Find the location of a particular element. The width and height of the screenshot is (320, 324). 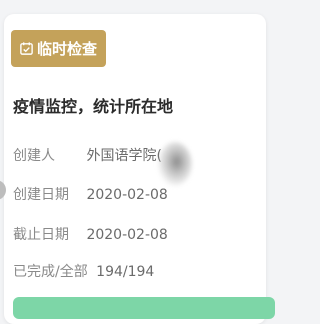

deadline-row: 截止日期 2020-02-08 is located at coordinates (90, 234).